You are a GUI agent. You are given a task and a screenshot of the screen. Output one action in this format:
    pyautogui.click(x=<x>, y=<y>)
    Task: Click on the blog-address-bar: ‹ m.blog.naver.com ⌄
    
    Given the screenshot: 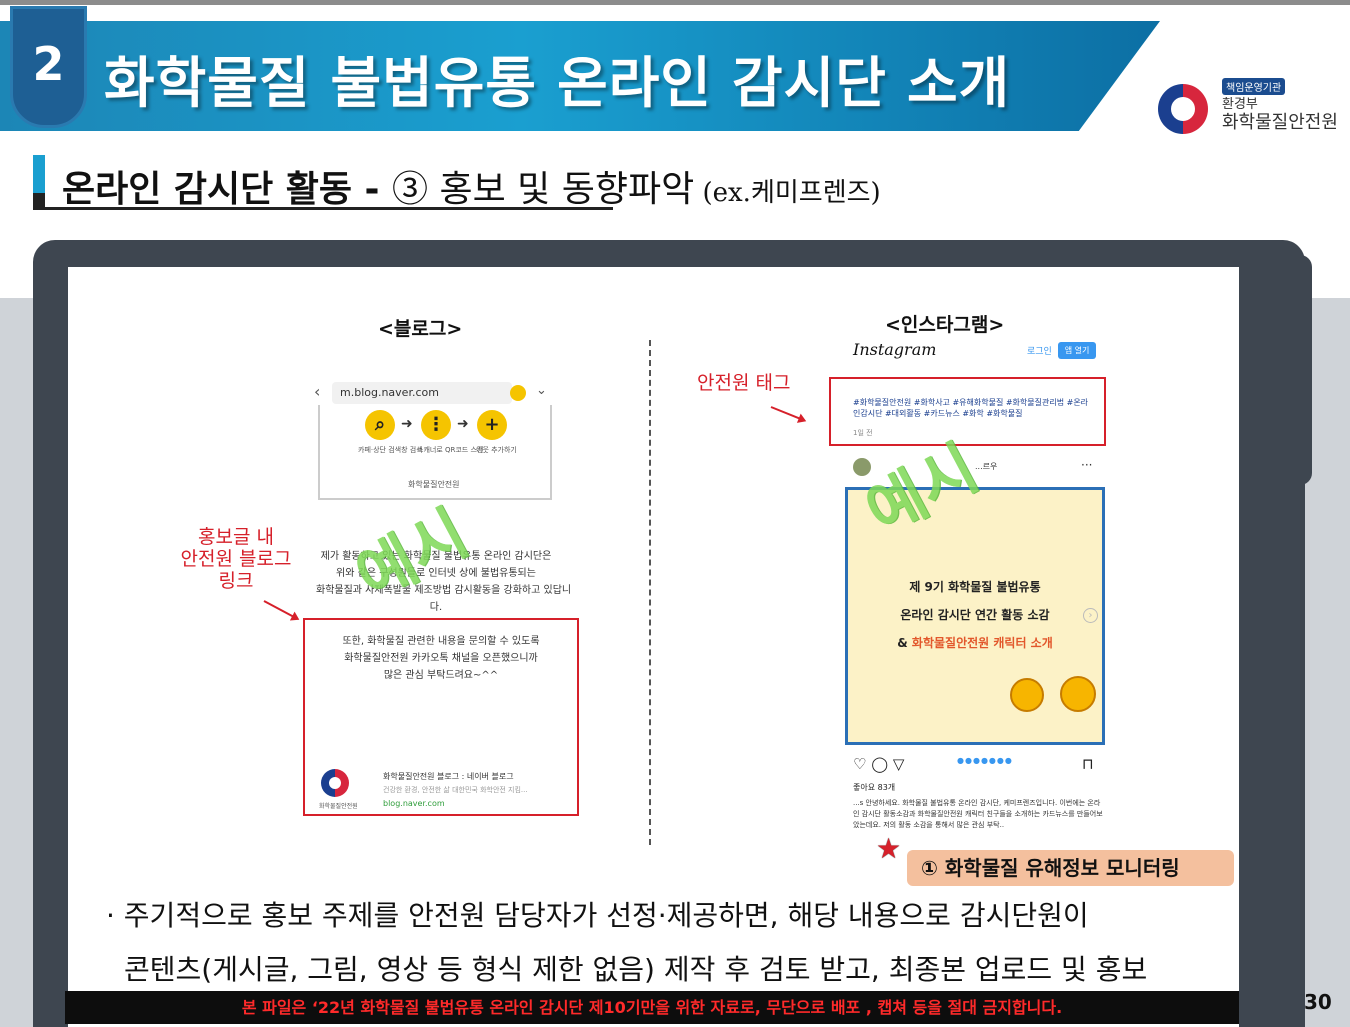 What is the action you would take?
    pyautogui.click(x=437, y=393)
    